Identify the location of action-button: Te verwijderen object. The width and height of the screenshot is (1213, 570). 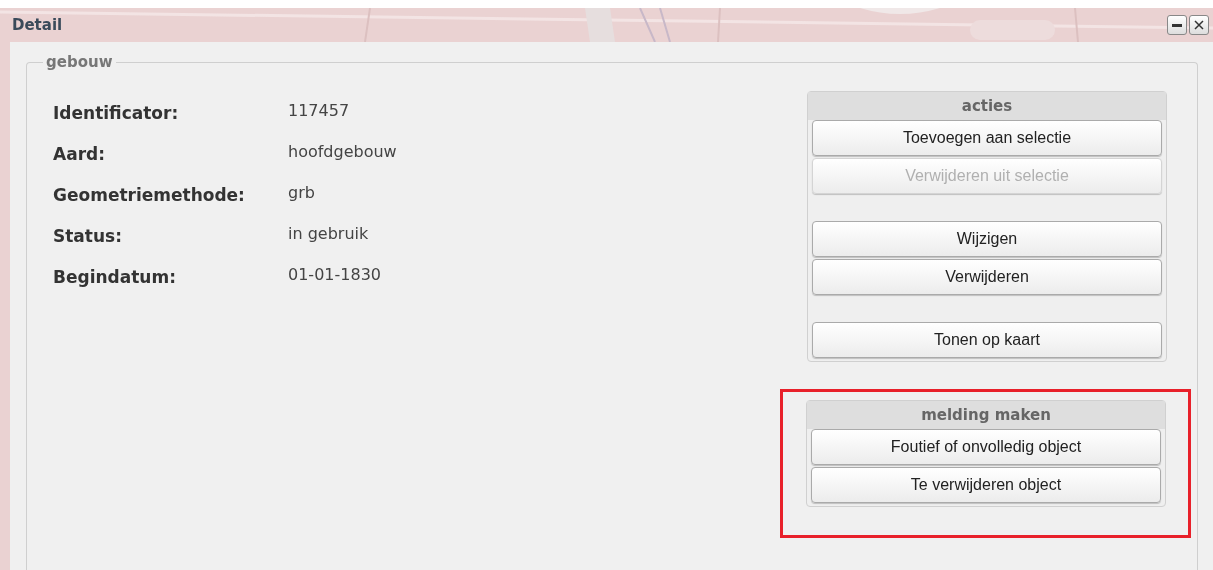
(986, 485).